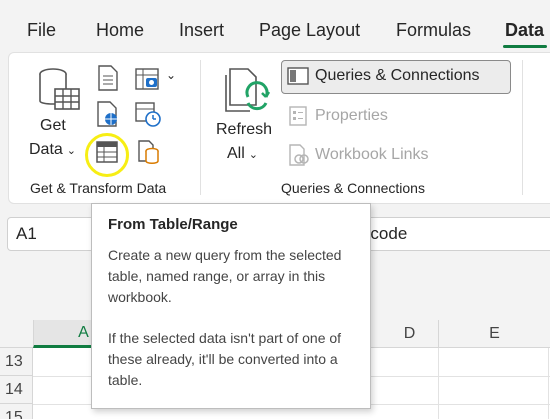 The height and width of the screenshot is (419, 550). Describe the element at coordinates (107, 155) in the screenshot. I see `highlight-circle` at that location.